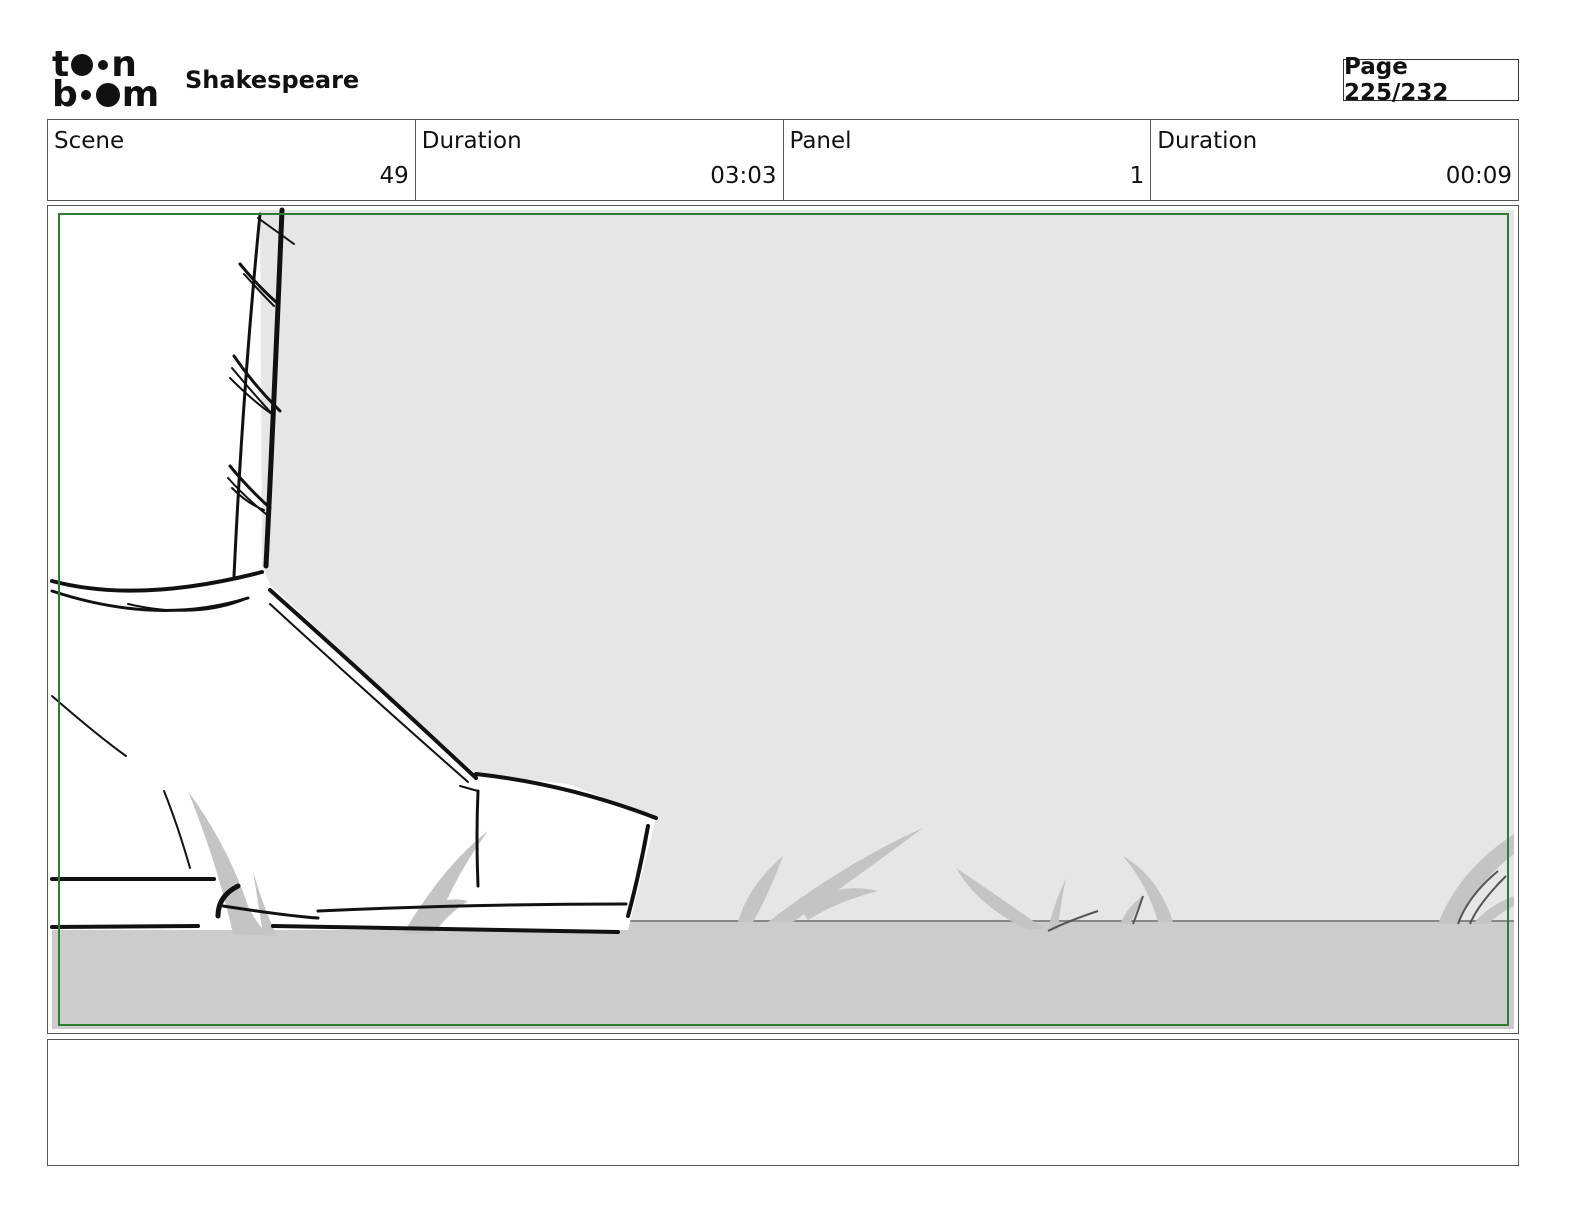 This screenshot has width=1584, height=1224. What do you see at coordinates (783, 974) in the screenshot?
I see `ground` at bounding box center [783, 974].